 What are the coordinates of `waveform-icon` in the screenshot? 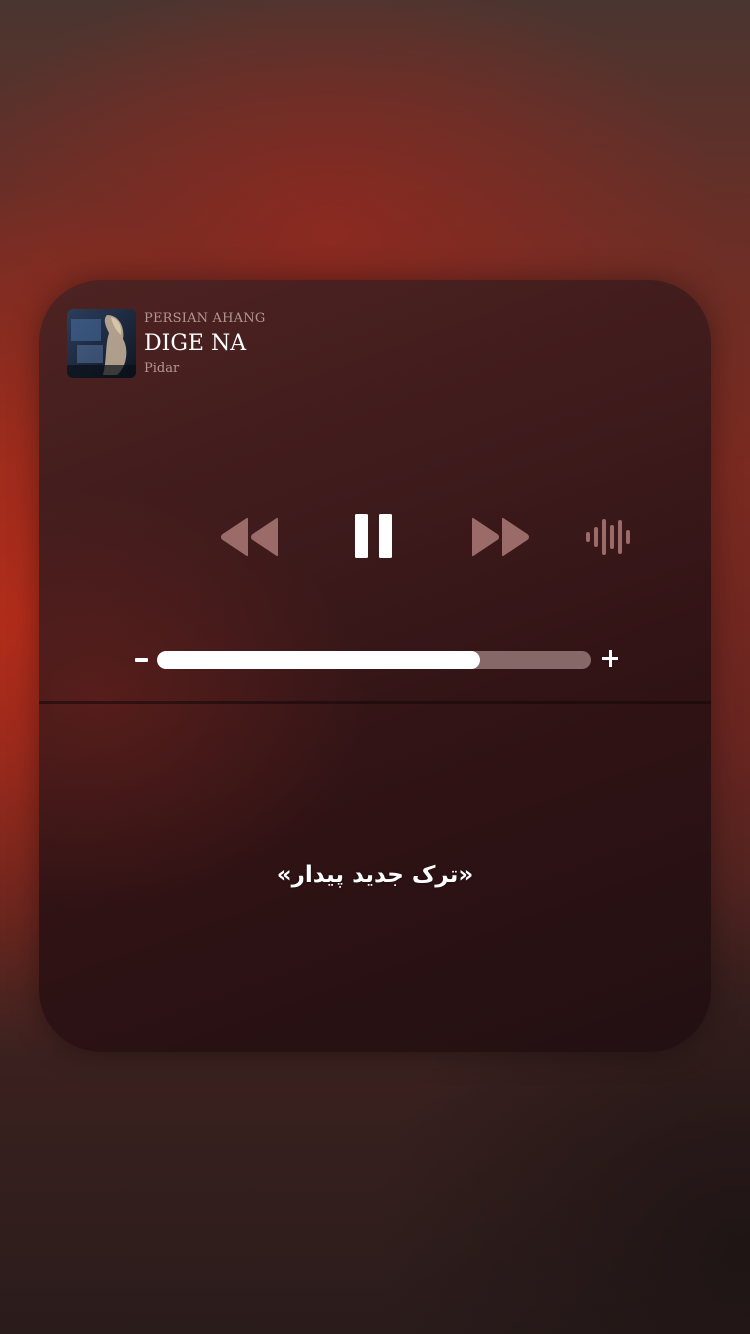 It's located at (608, 537).